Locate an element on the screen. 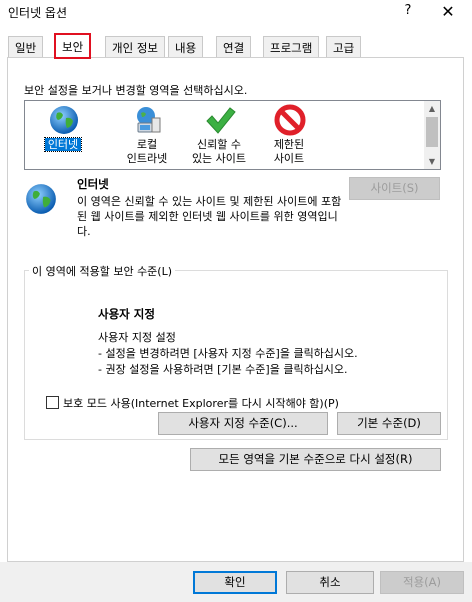 The image size is (472, 602). selected-zone-name: 인터넷 is located at coordinates (93, 184).